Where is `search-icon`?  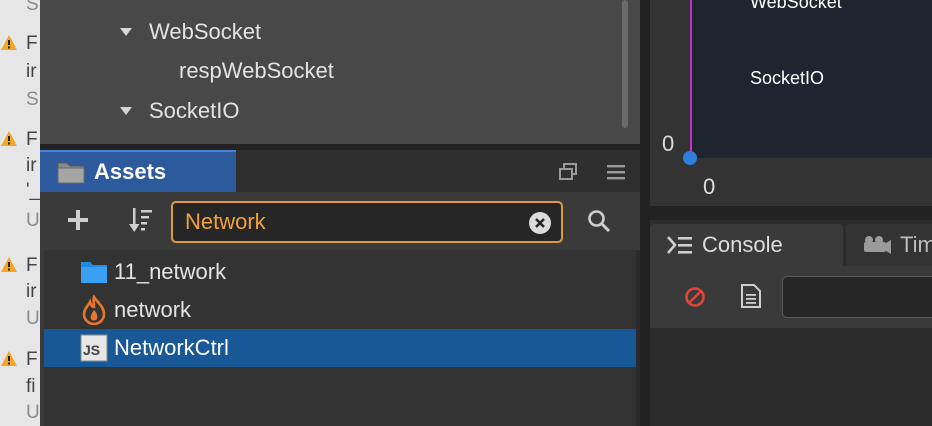
search-icon is located at coordinates (599, 221).